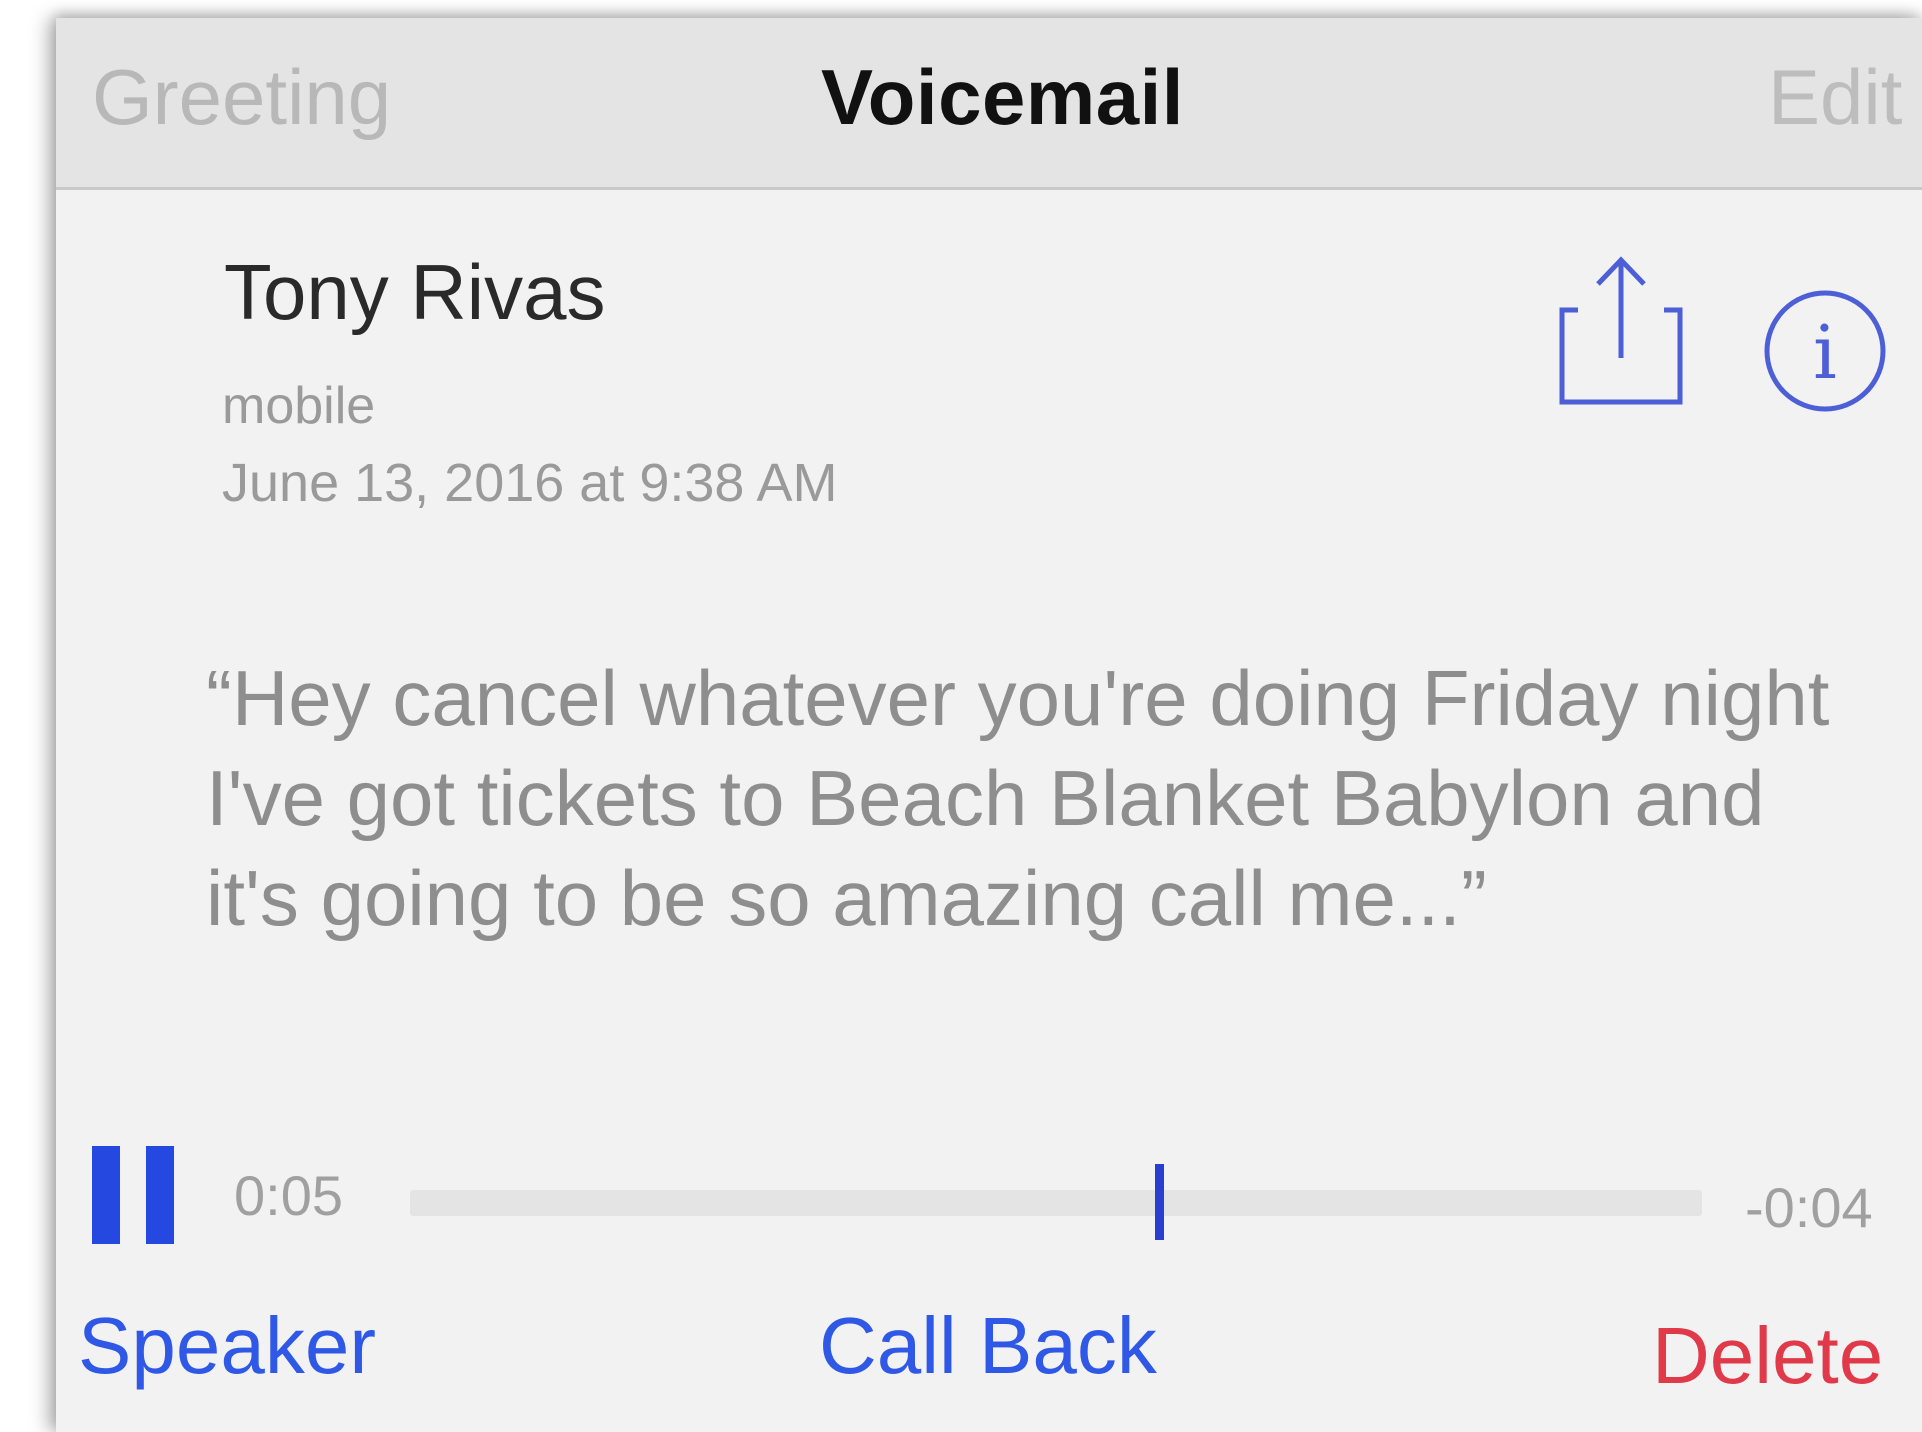  I want to click on edit-button: Edit, so click(1835, 97).